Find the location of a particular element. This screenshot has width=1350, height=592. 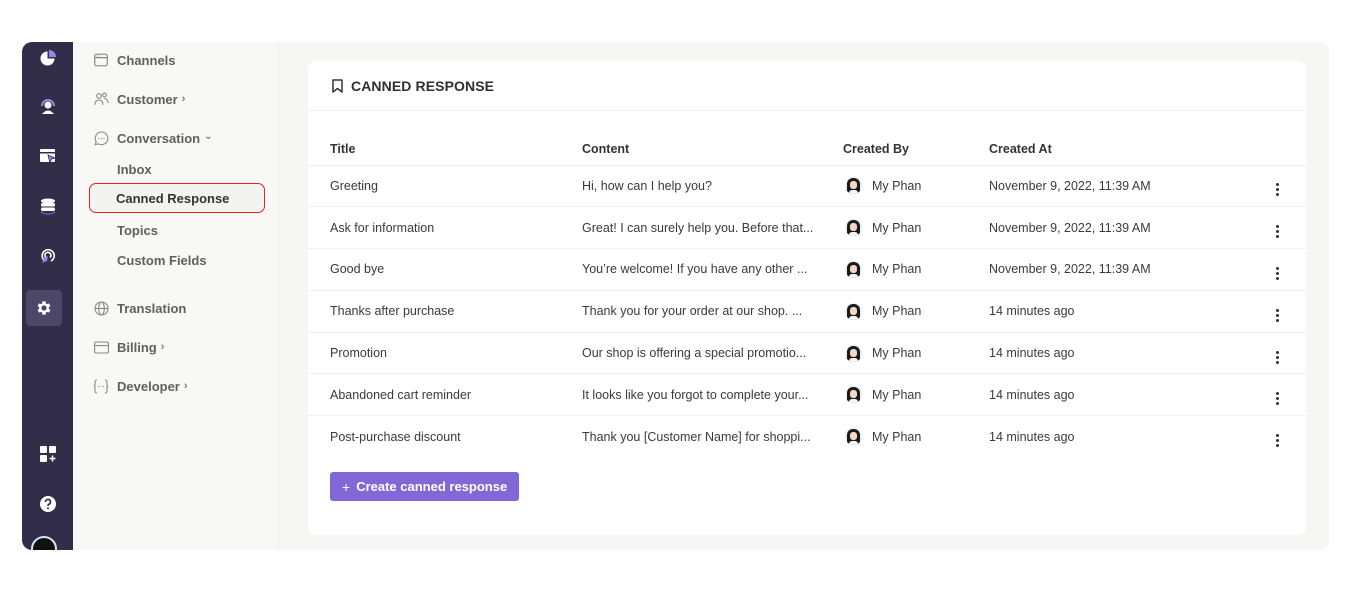

rail-item-dashboard is located at coordinates (47, 58).